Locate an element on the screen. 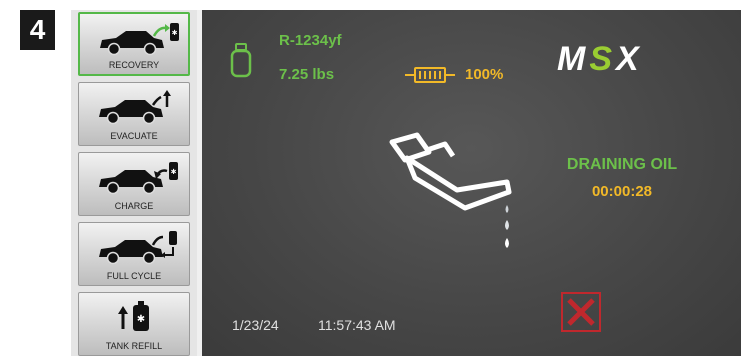 This screenshot has height=358, width=747. step-number-badge: 4 is located at coordinates (37, 30).